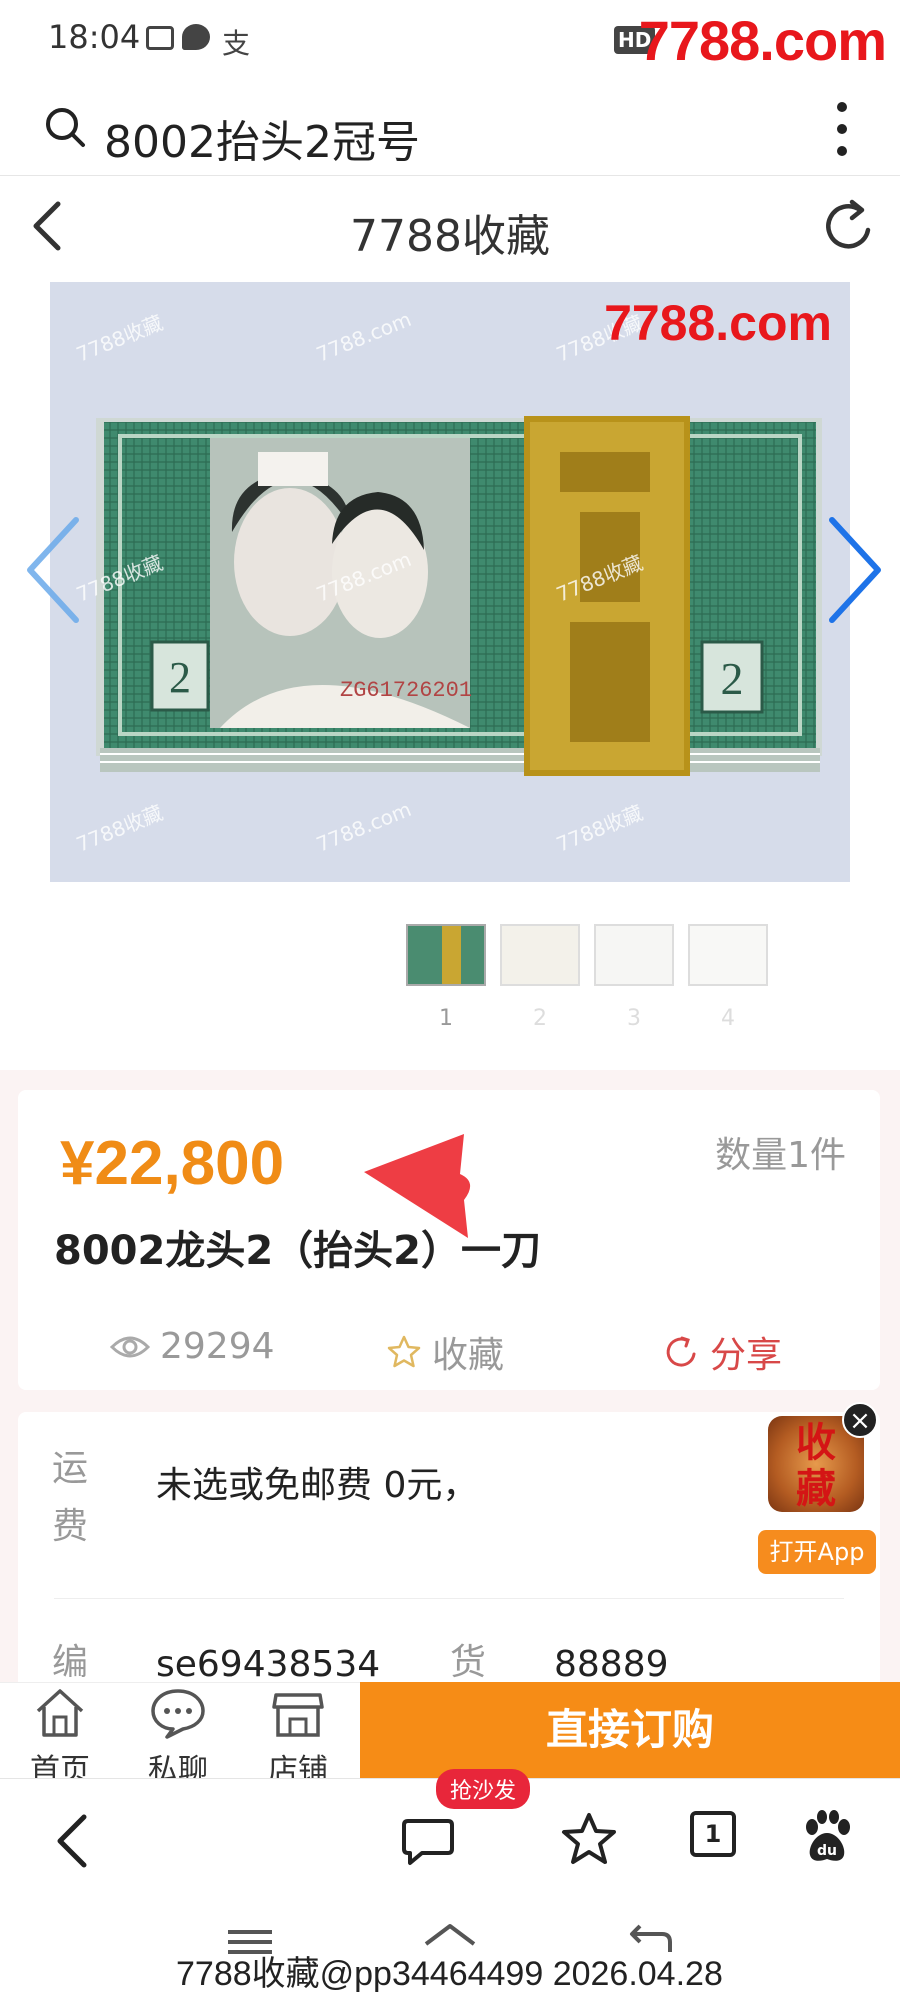  What do you see at coordinates (268, 1664) in the screenshot?
I see `item-code-value: se69438534` at bounding box center [268, 1664].